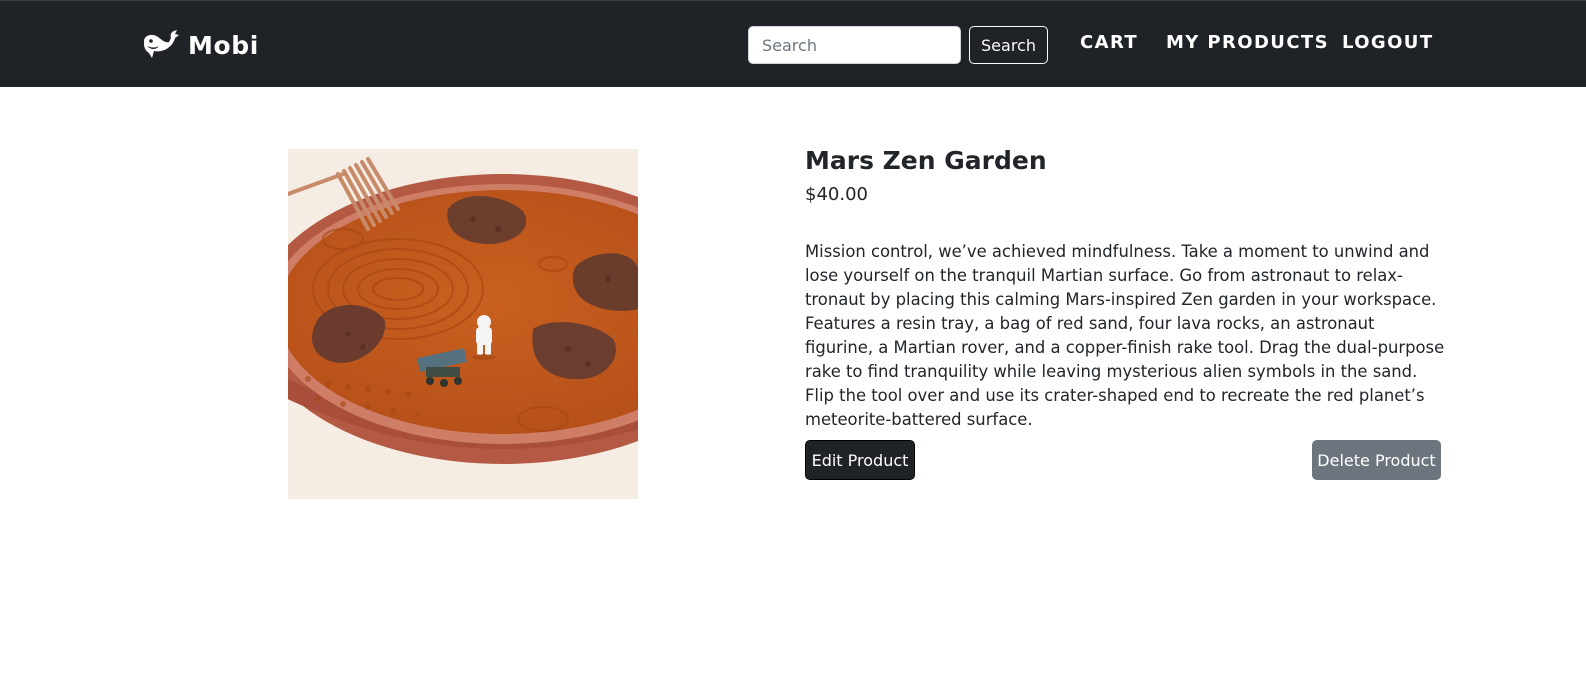  Describe the element at coordinates (1247, 42) in the screenshot. I see `nav-link-my-products: MY PRODUCTS` at that location.